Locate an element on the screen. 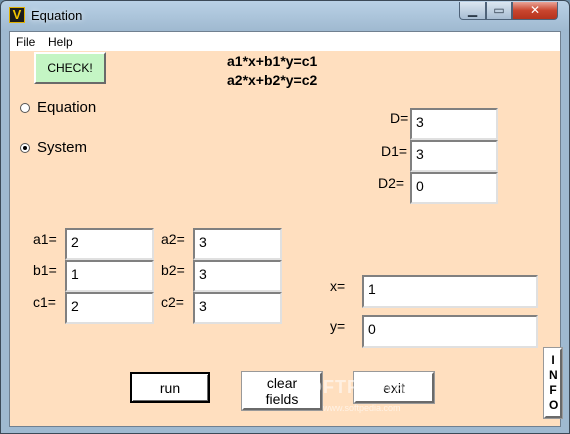  close-button: ✕ is located at coordinates (535, 11).